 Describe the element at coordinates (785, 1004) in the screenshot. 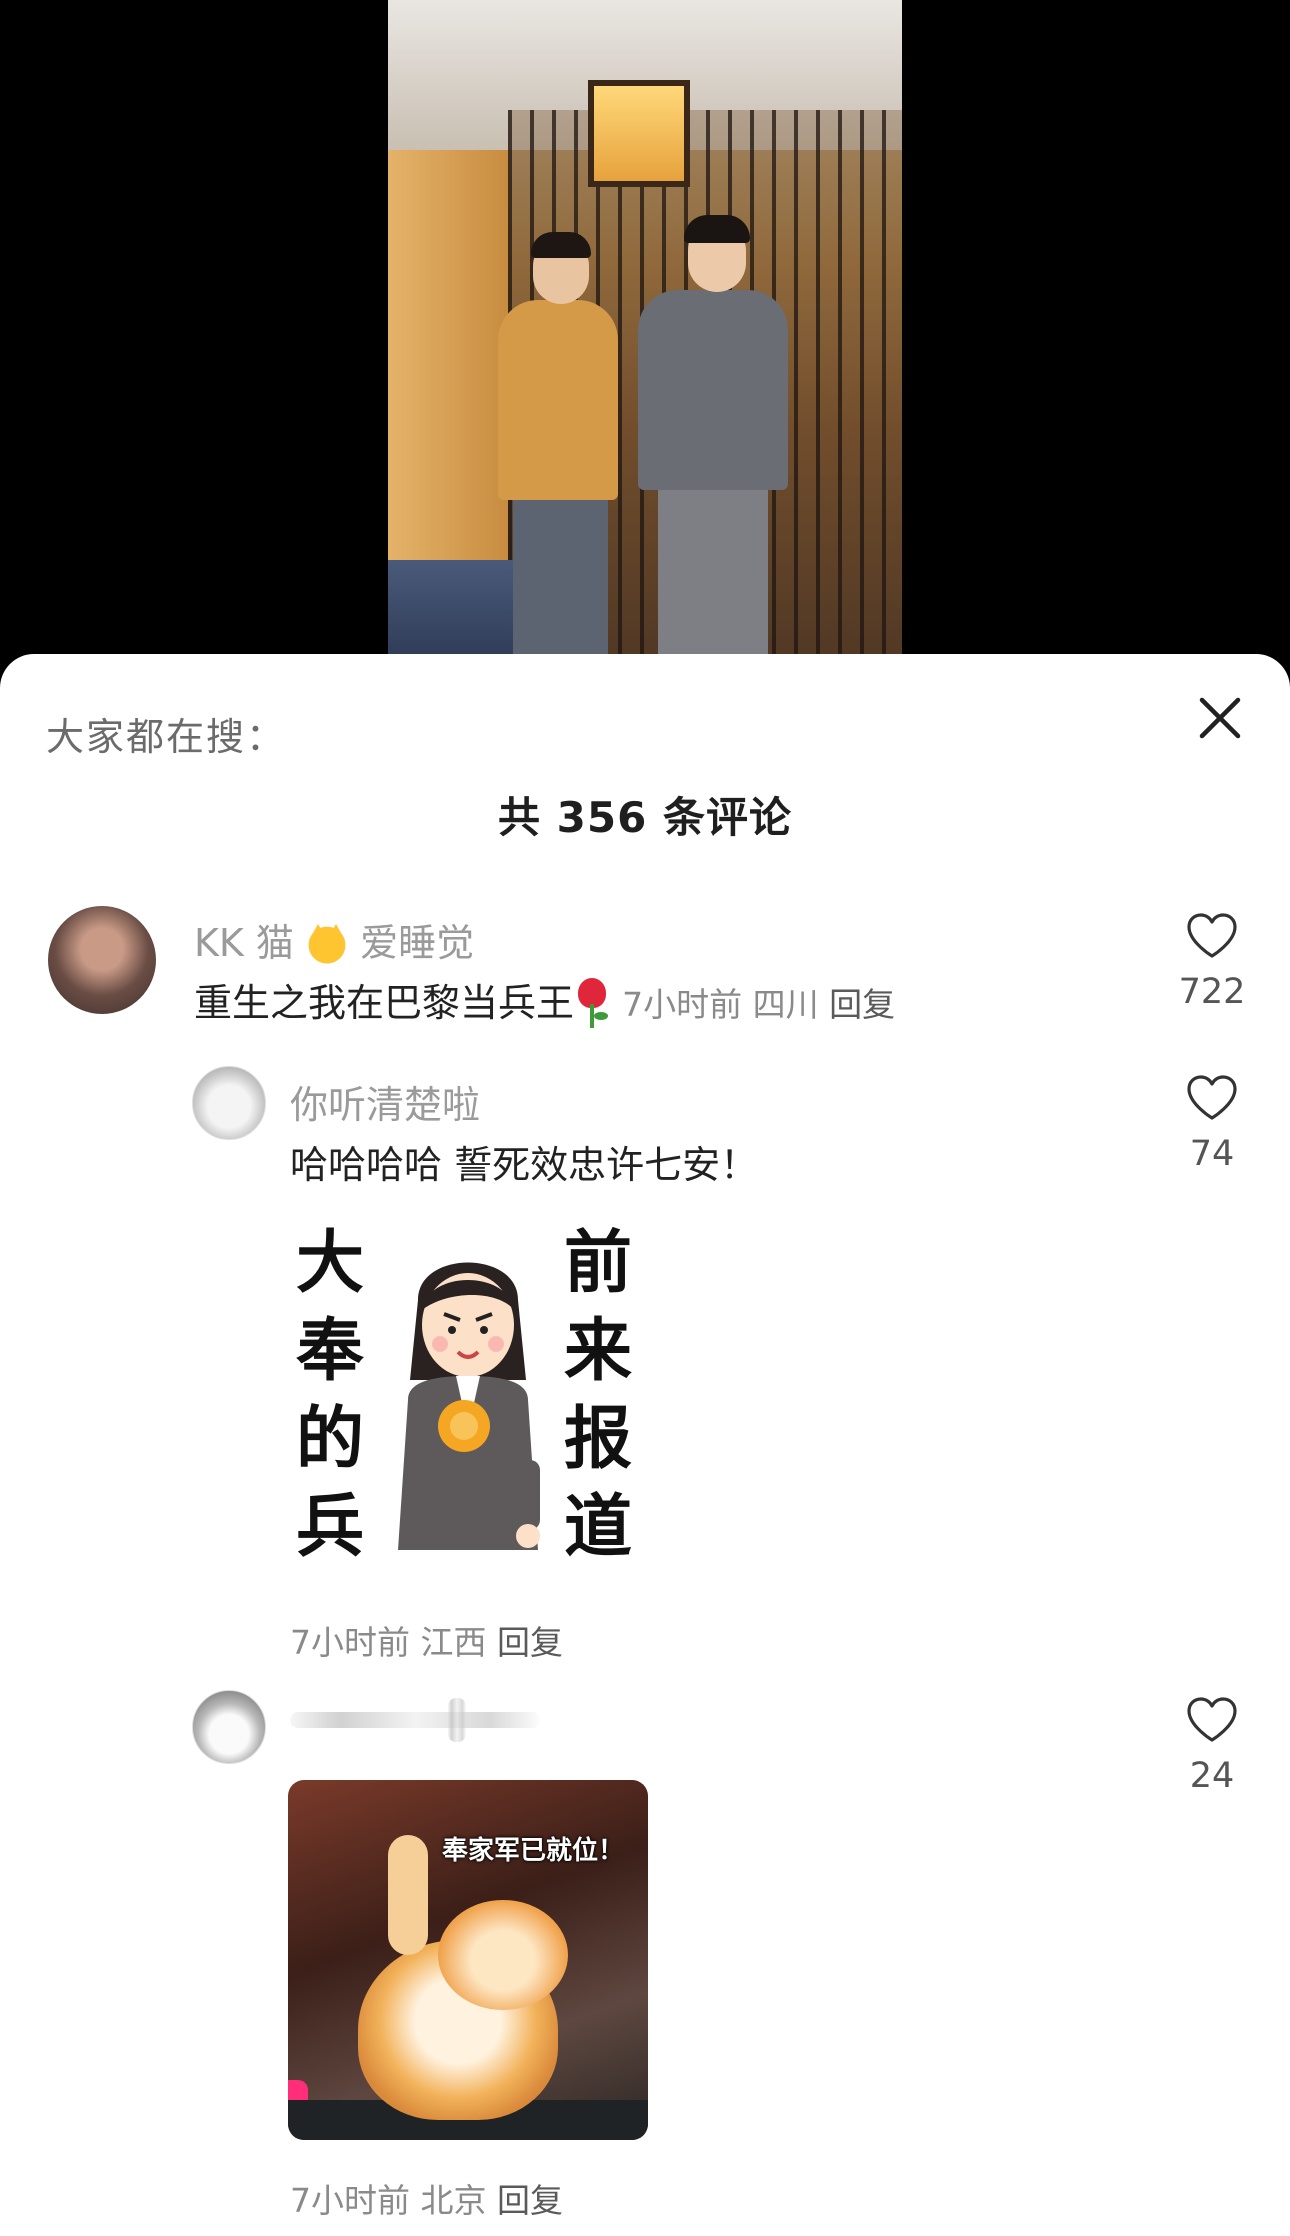

I see `comment-location: 四川` at that location.